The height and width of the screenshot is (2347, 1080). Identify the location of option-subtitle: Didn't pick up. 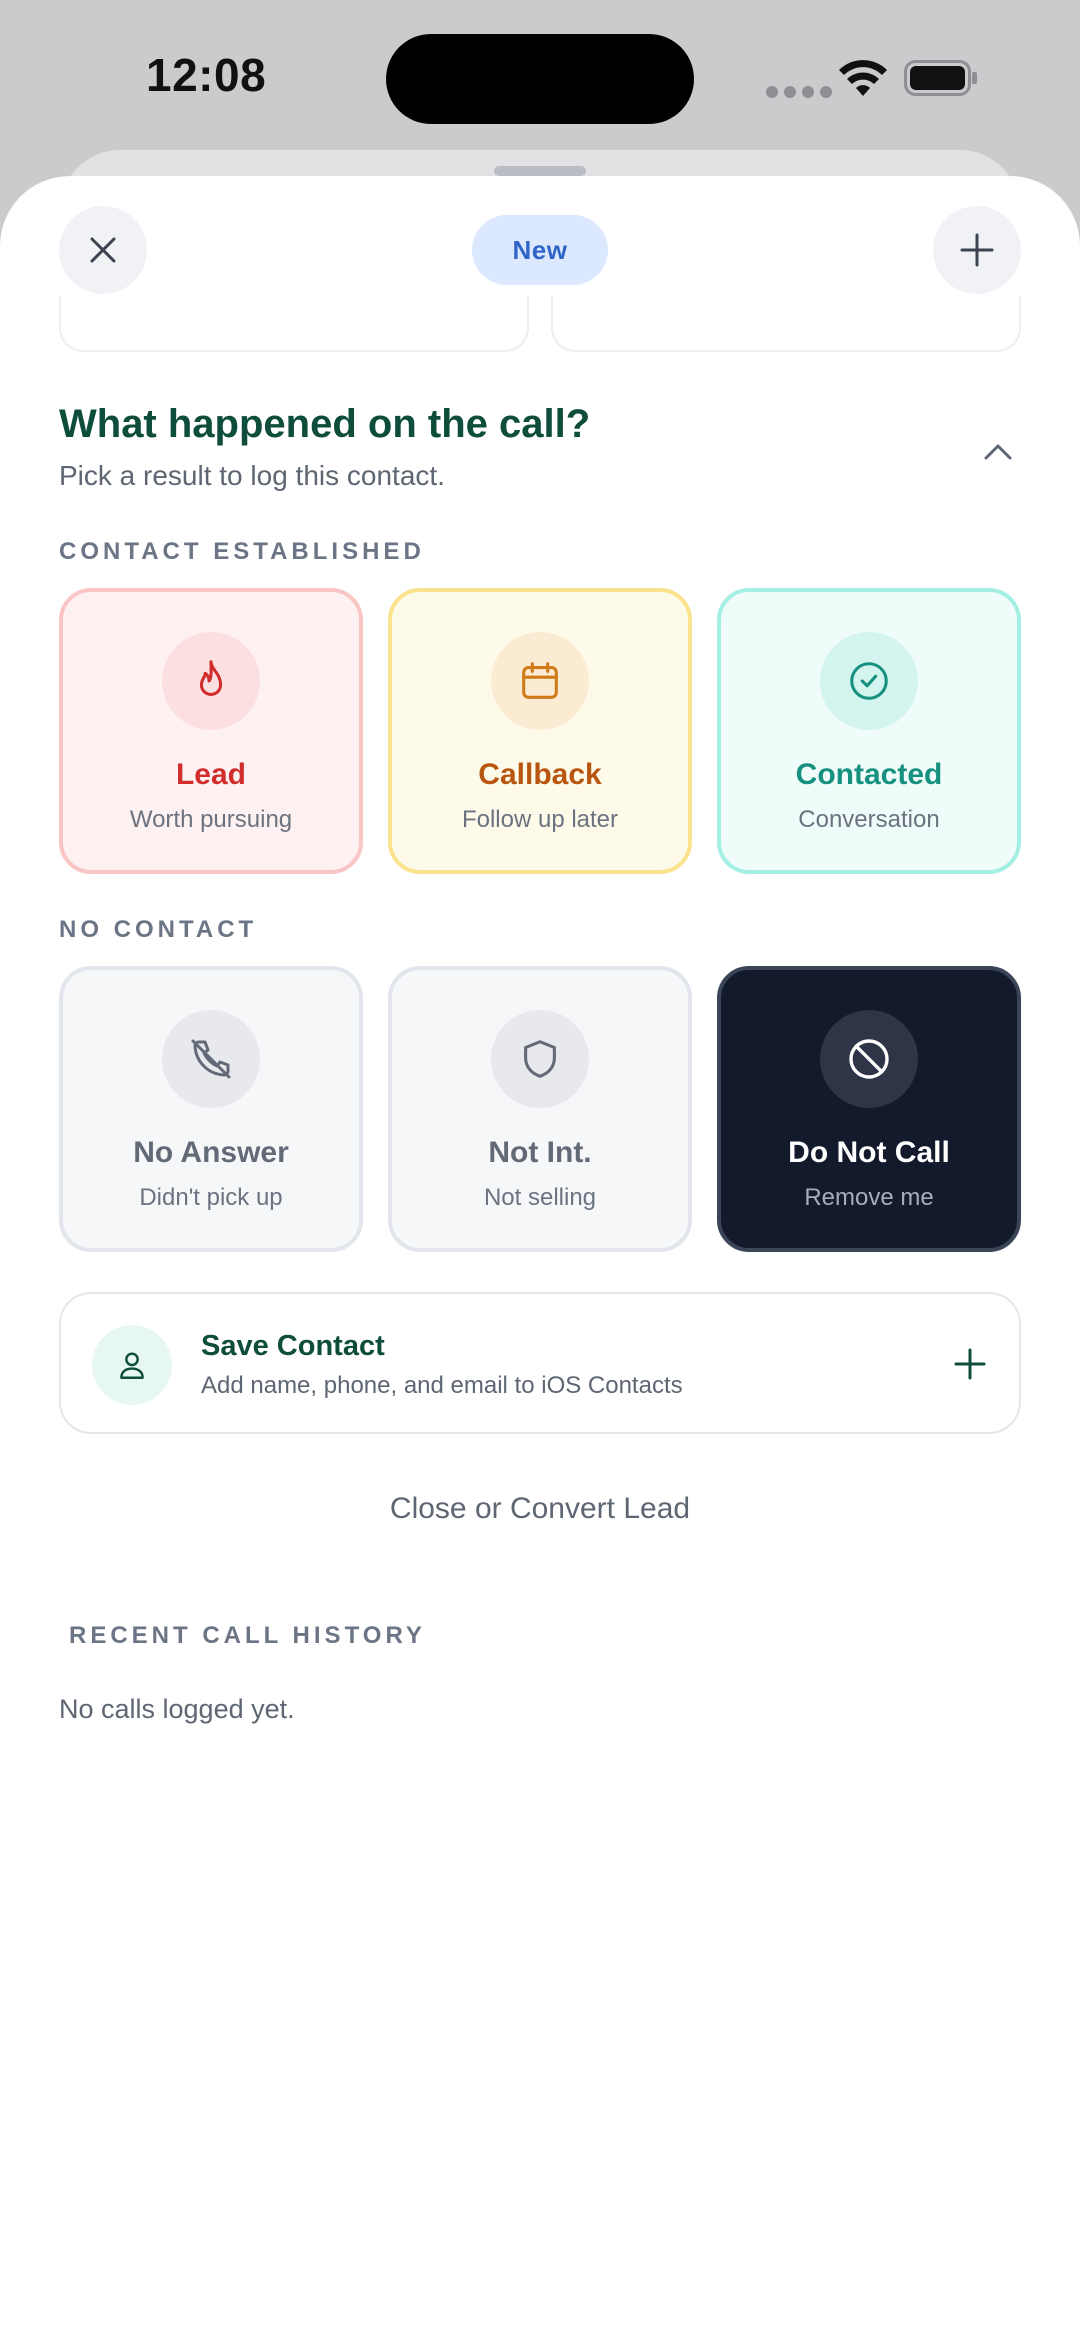
(211, 1197).